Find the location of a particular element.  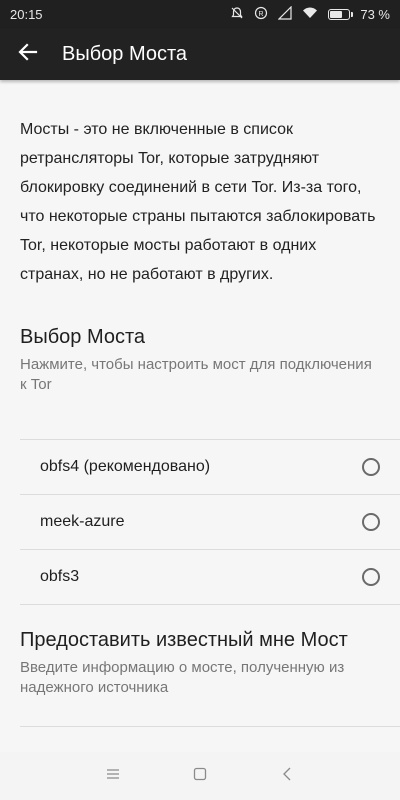

bridge-option-obfs3: obfs3 is located at coordinates (210, 577).